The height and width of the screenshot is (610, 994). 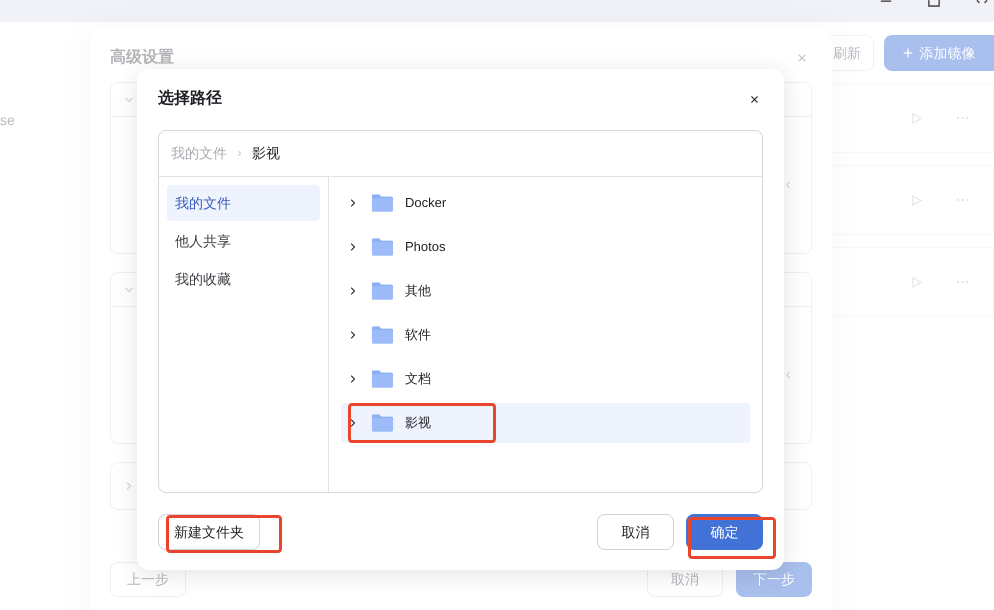 What do you see at coordinates (545, 203) in the screenshot?
I see `folder-row: Docker` at bounding box center [545, 203].